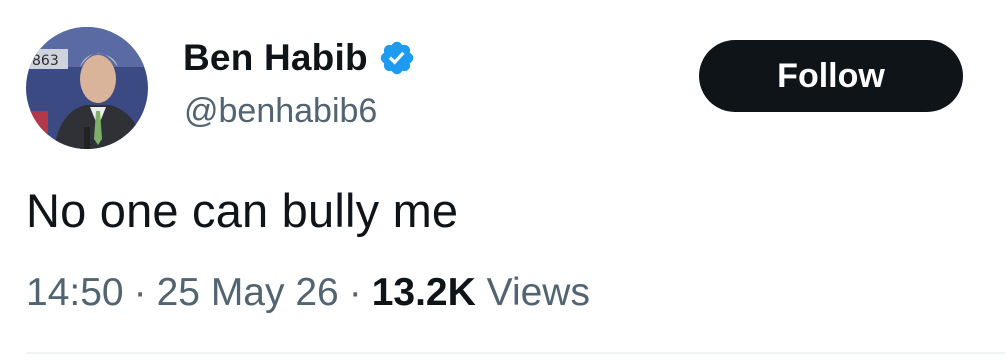  Describe the element at coordinates (538, 292) in the screenshot. I see `views-label: Views` at that location.